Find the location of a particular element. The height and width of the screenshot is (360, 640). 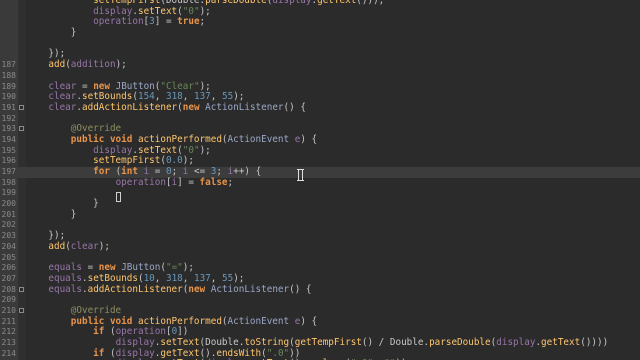

i-beam-cursor-icon is located at coordinates (300, 175).